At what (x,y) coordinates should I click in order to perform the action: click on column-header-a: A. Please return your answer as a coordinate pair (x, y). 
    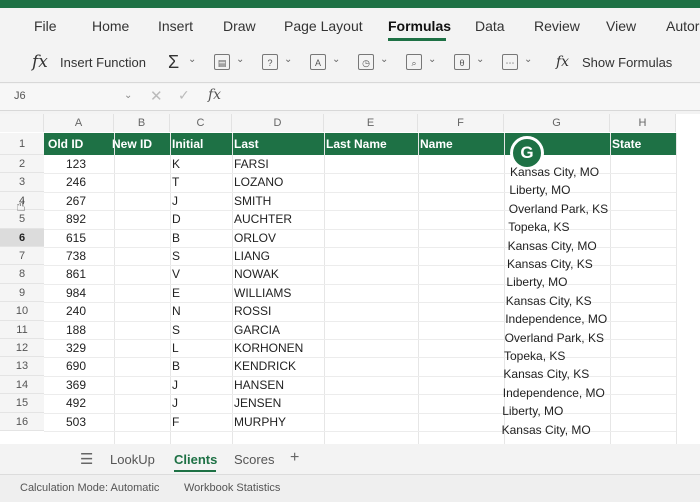
    Looking at the image, I should click on (79, 123).